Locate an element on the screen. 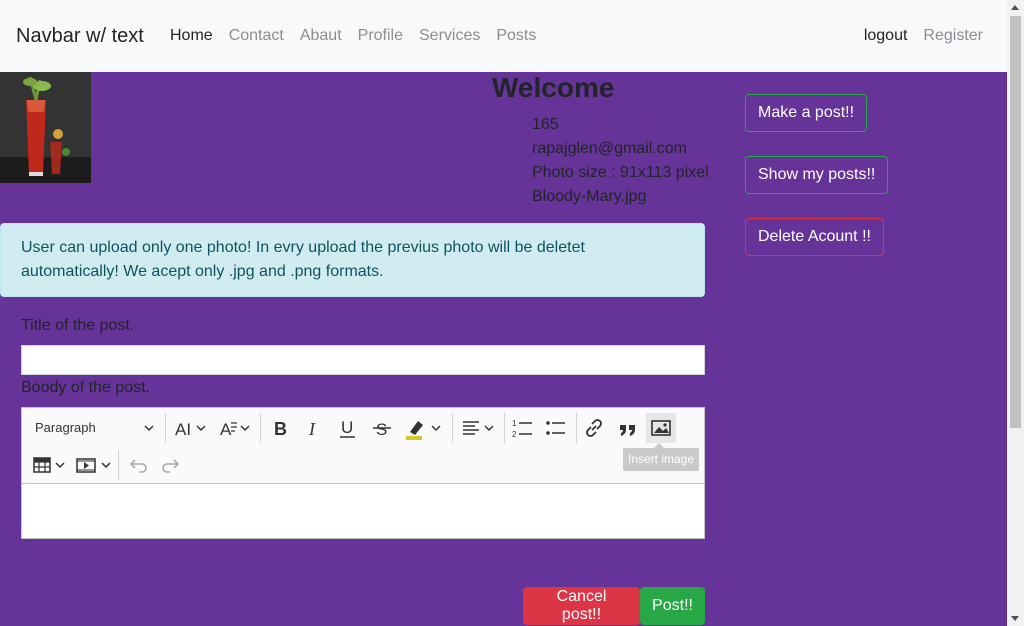 This screenshot has height=626, width=1024. chevron-down-icon is located at coordinates (149, 434).